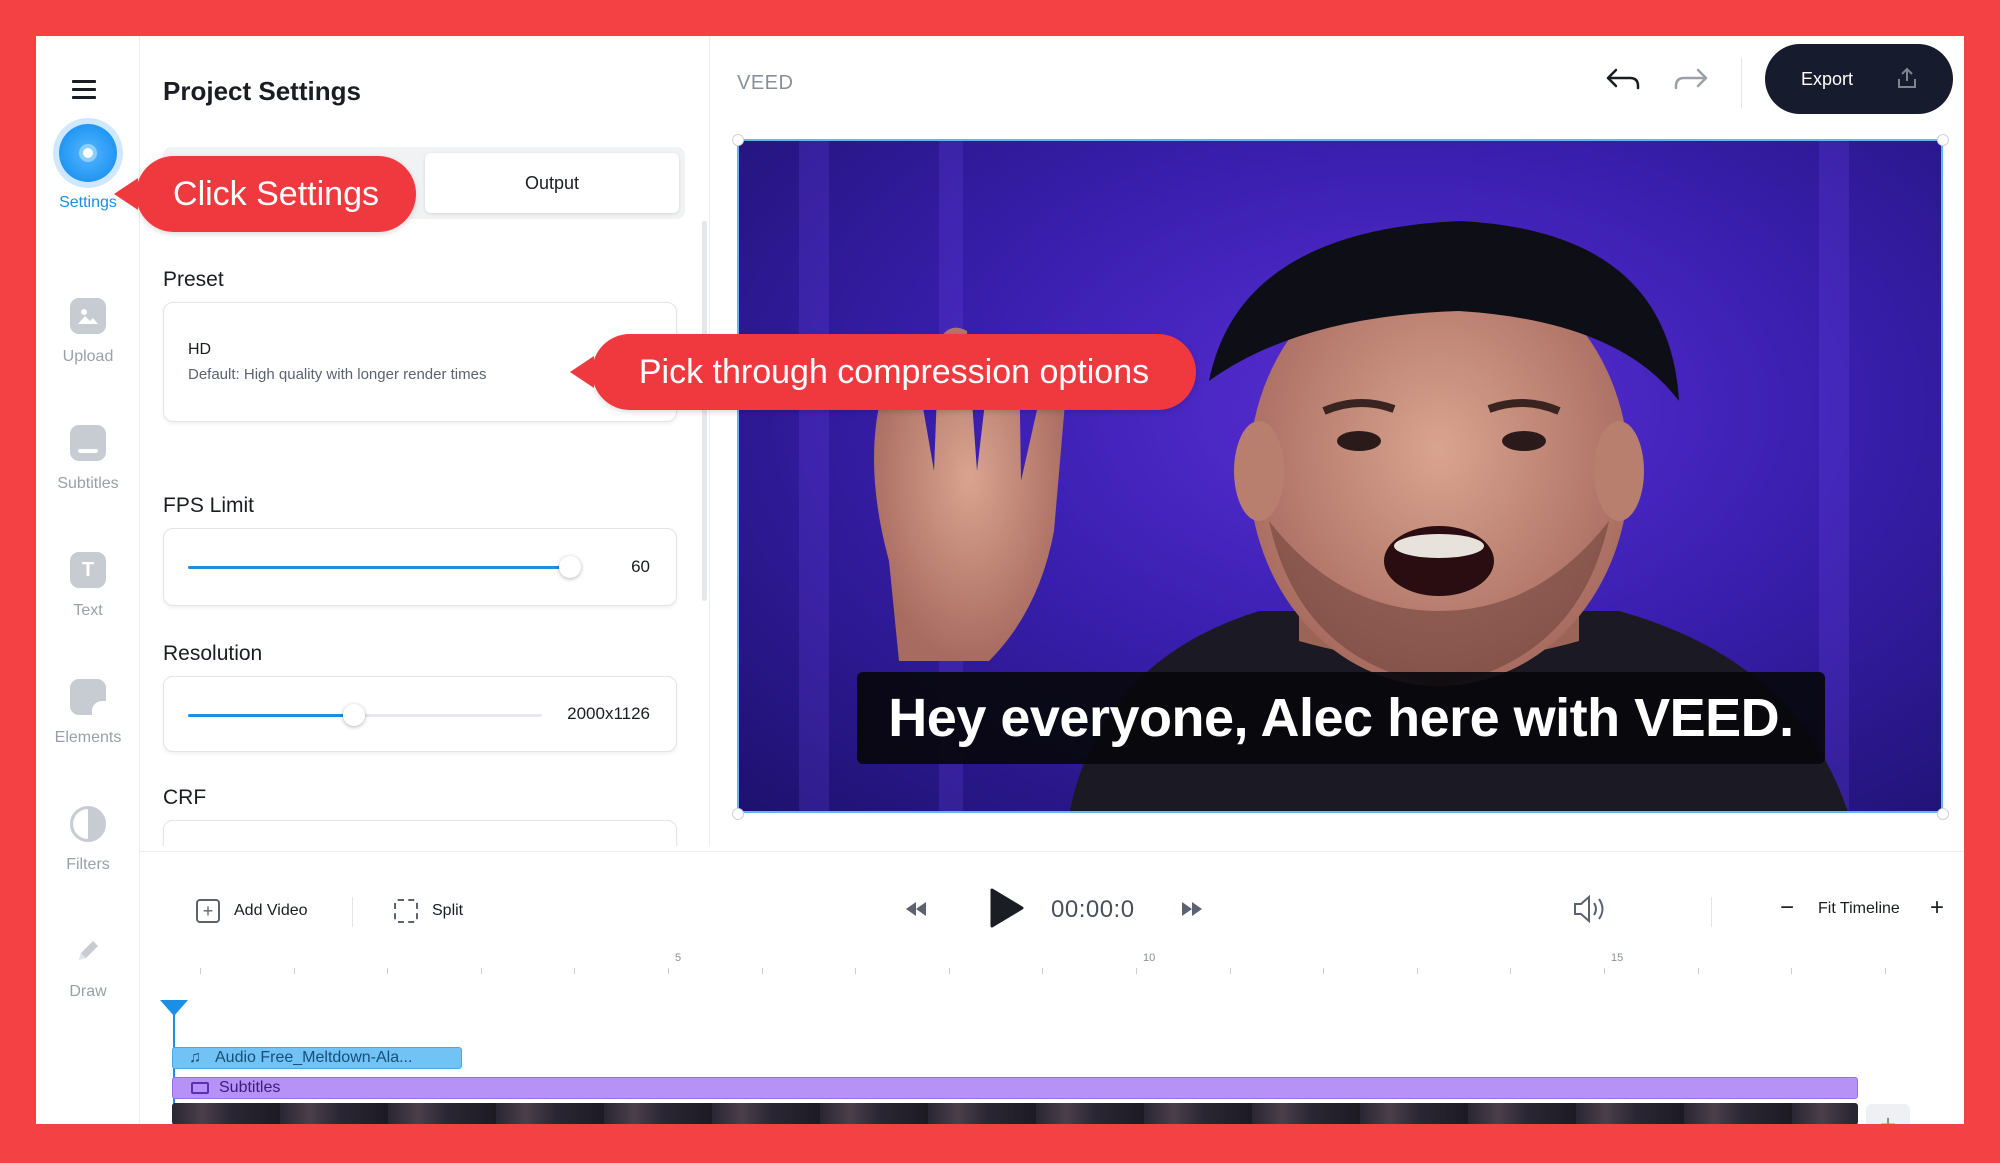  I want to click on filters-icon, so click(88, 824).